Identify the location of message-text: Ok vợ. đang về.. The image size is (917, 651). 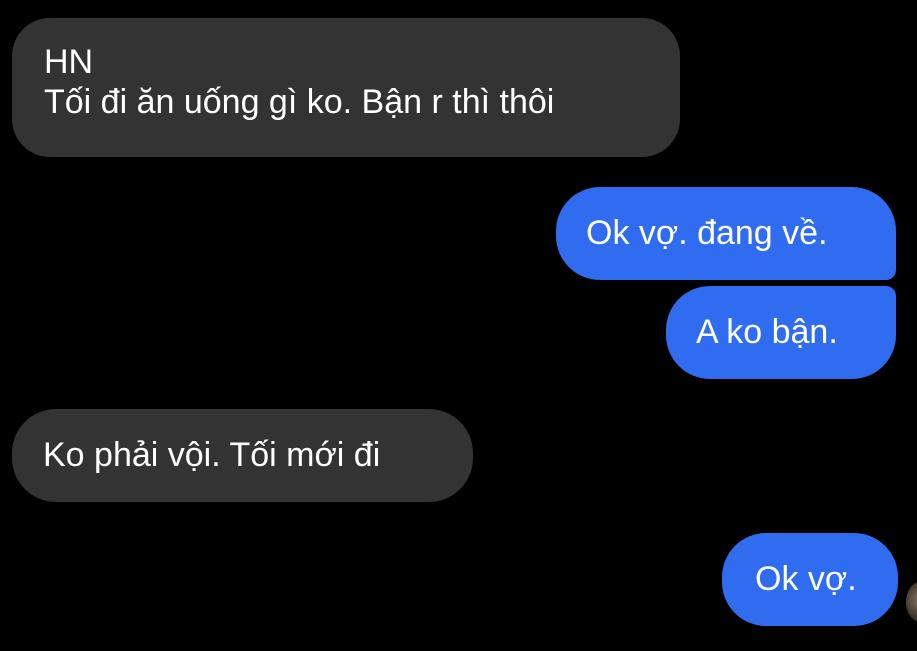
(707, 233).